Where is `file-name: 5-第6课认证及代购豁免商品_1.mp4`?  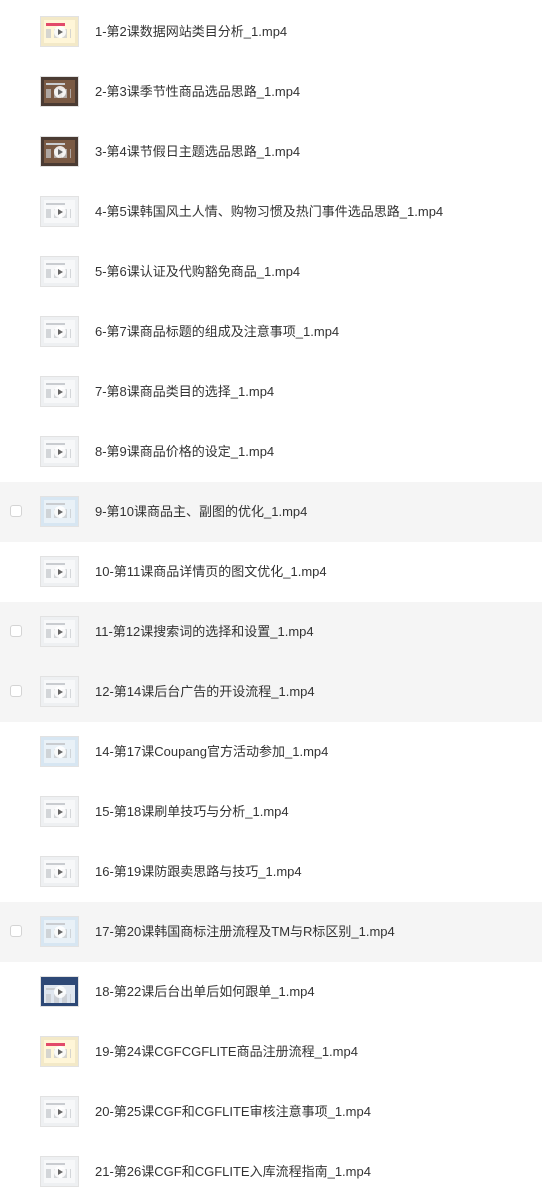 file-name: 5-第6课认证及代购豁免商品_1.mp4 is located at coordinates (197, 272).